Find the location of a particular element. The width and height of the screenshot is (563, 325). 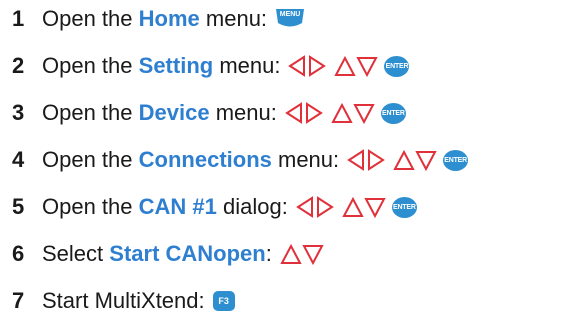

step-keys: F3 is located at coordinates (223, 301).